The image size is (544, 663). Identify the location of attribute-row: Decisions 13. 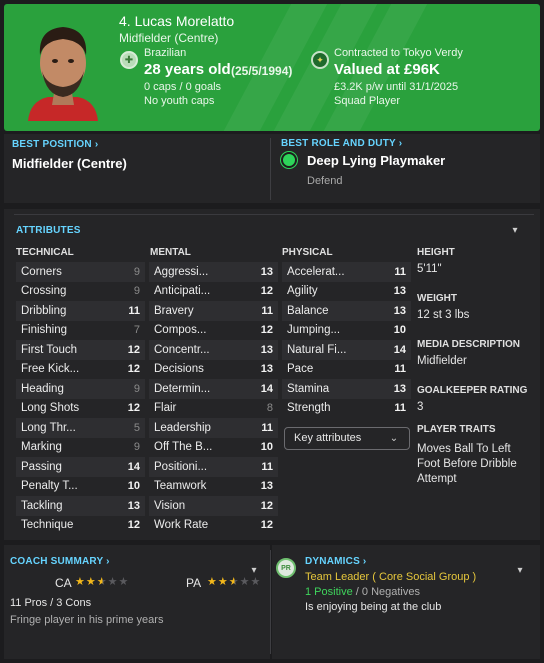
(213, 370).